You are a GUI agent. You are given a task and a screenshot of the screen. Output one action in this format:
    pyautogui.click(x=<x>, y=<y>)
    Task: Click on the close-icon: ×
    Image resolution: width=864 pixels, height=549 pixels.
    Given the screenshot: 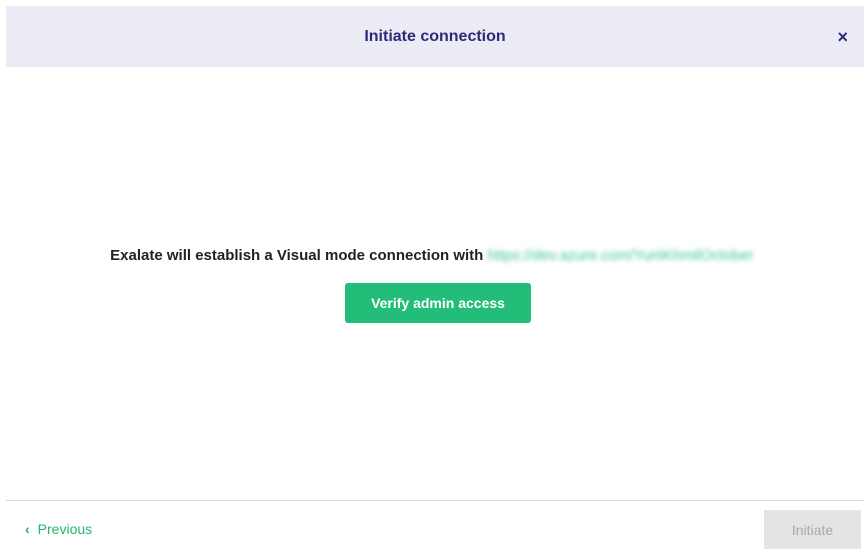 What is the action you would take?
    pyautogui.click(x=842, y=37)
    